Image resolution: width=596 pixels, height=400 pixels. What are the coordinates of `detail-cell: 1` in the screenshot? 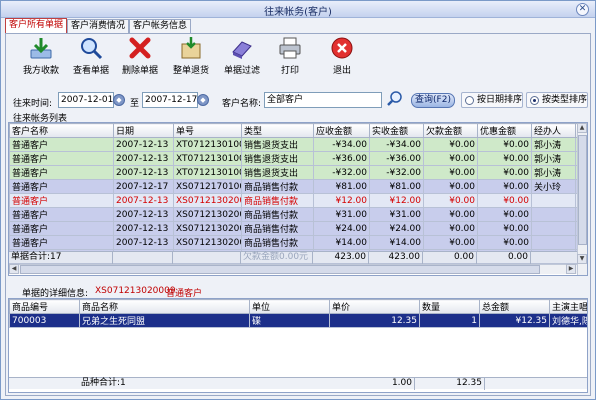 It's located at (449, 320).